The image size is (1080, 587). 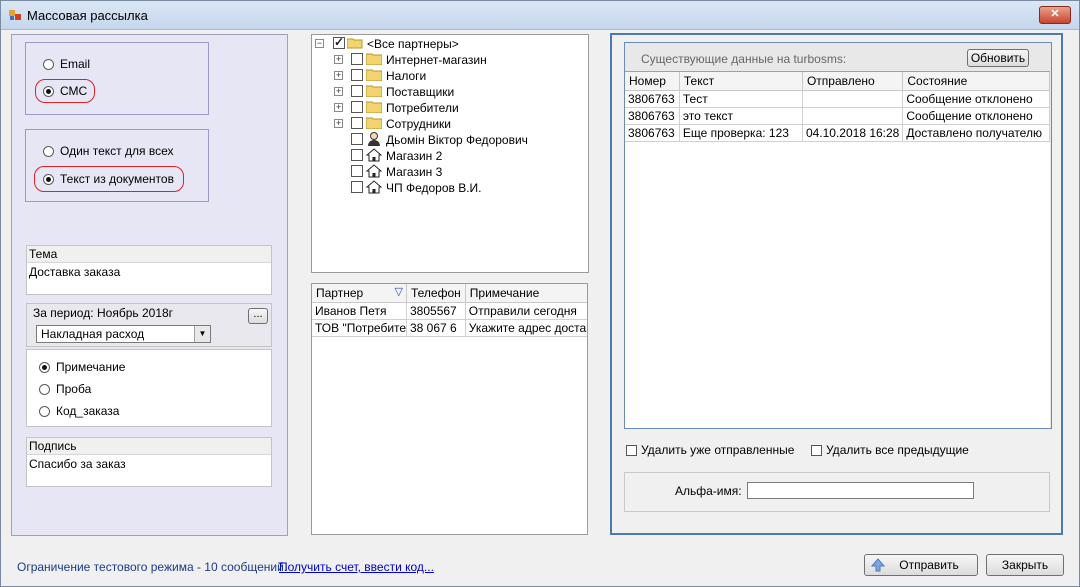 I want to click on send-label: Отправить, so click(x=929, y=565).